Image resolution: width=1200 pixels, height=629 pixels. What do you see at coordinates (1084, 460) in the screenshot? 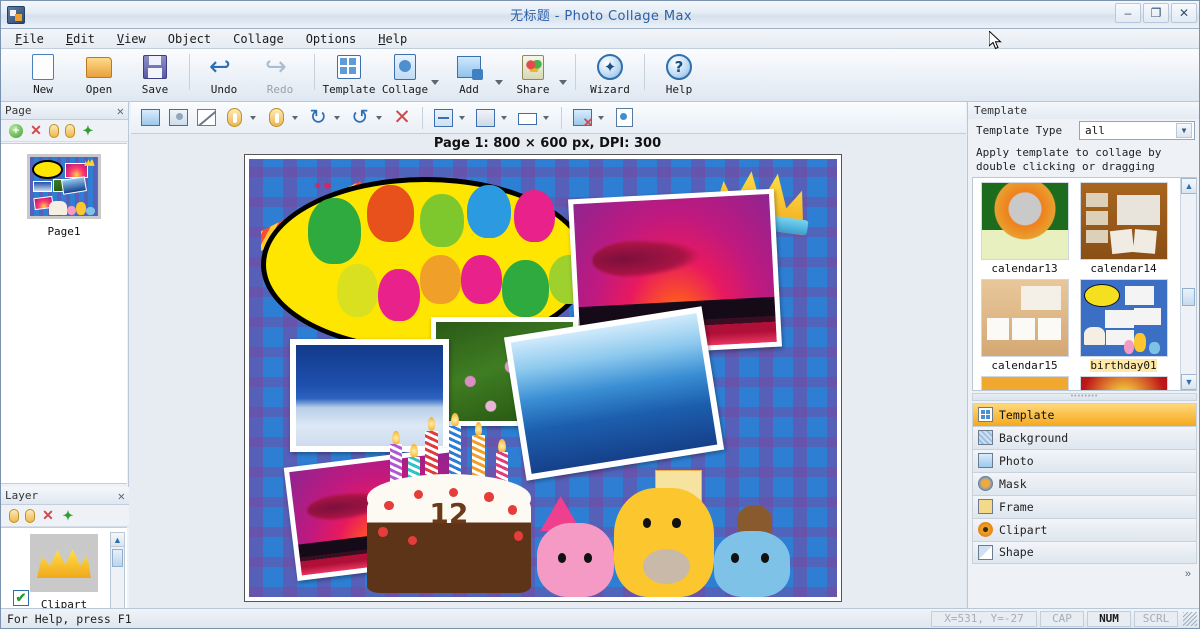
I see `category-photo: Photo` at bounding box center [1084, 460].